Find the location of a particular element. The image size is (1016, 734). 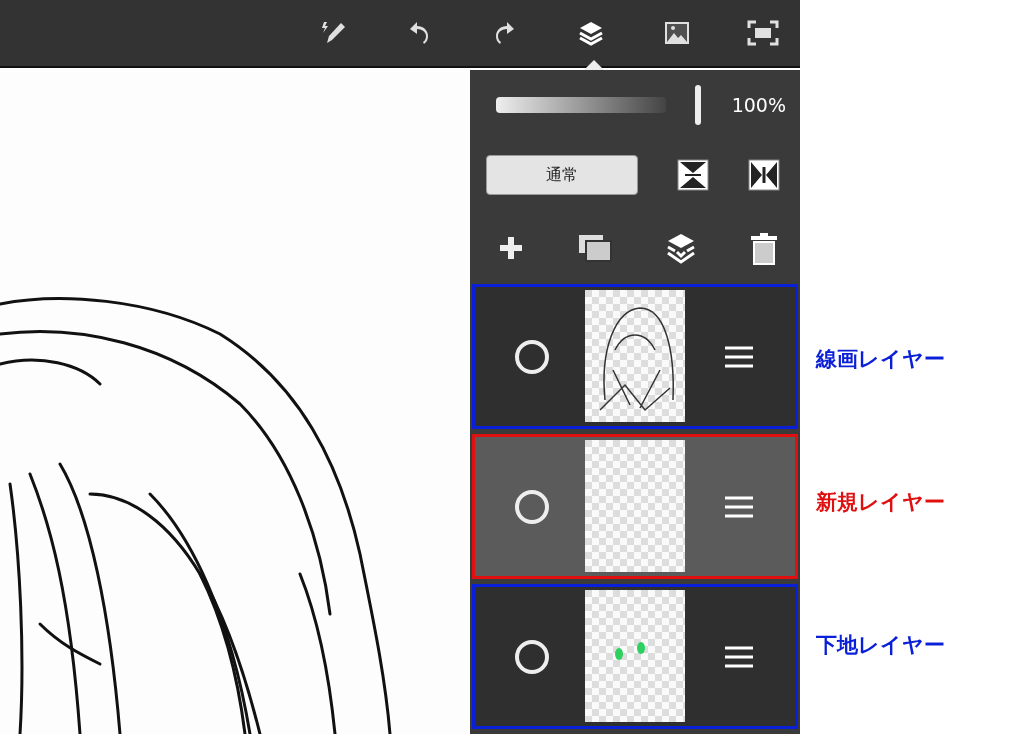

blend-mode-button: 通常 is located at coordinates (562, 175).